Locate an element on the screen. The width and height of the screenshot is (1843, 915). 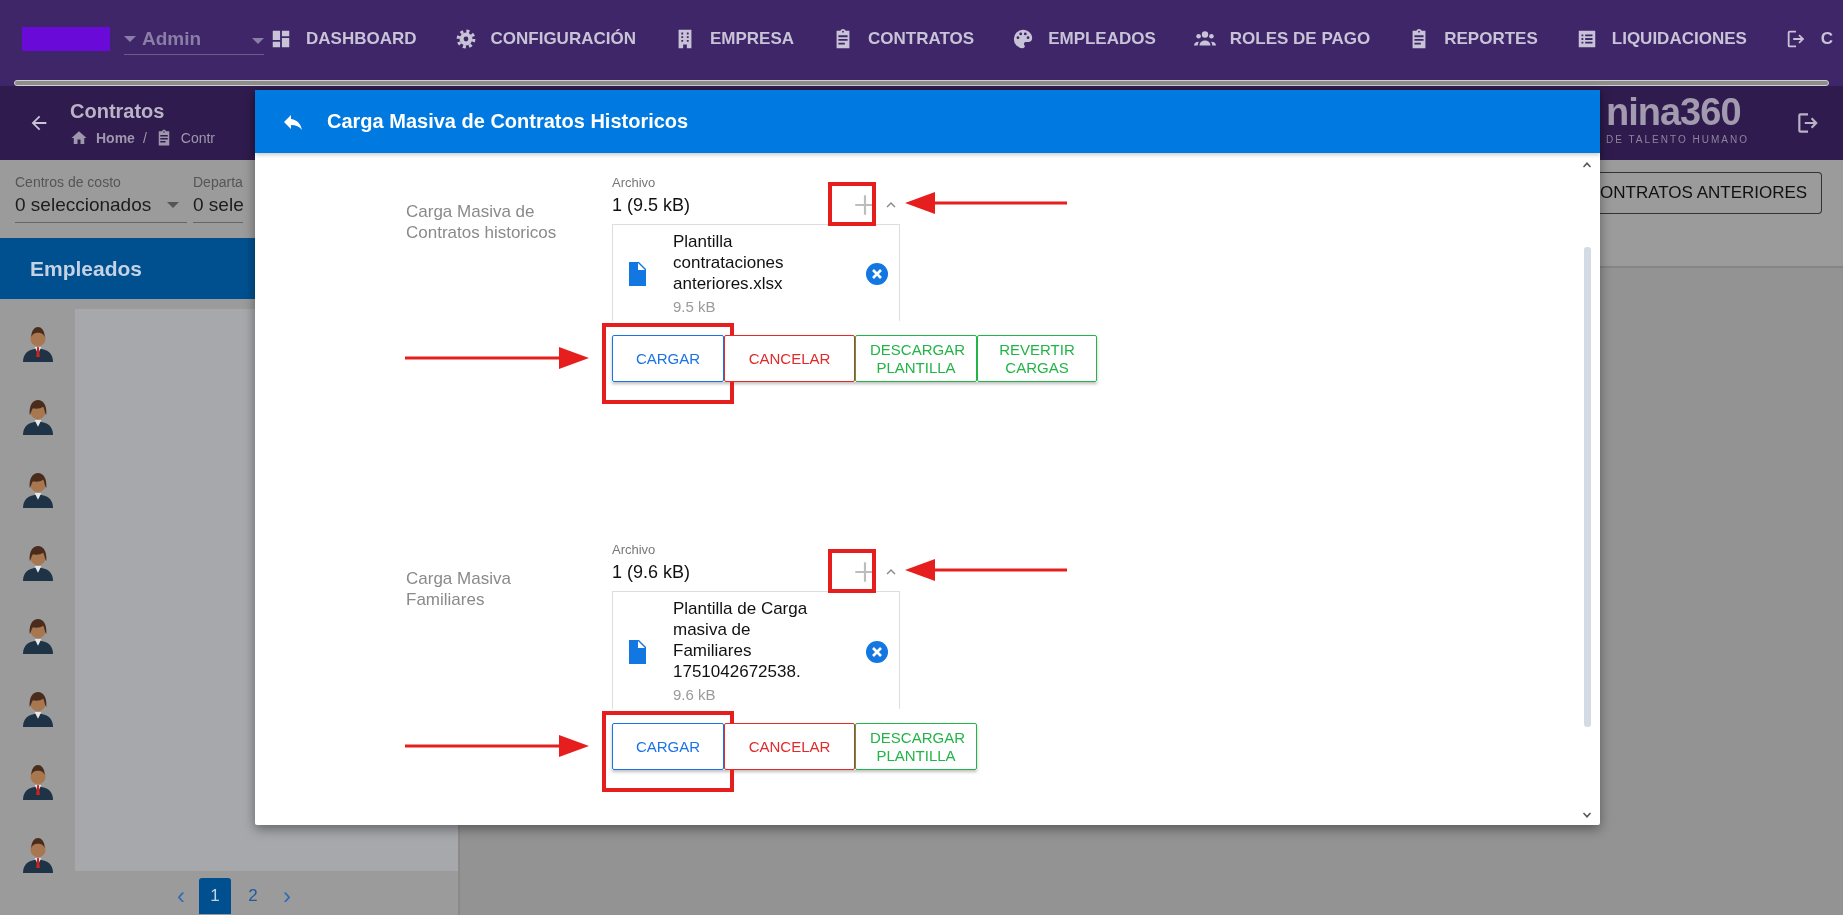
nav-link: CONFIGURACIÓN is located at coordinates (545, 39).